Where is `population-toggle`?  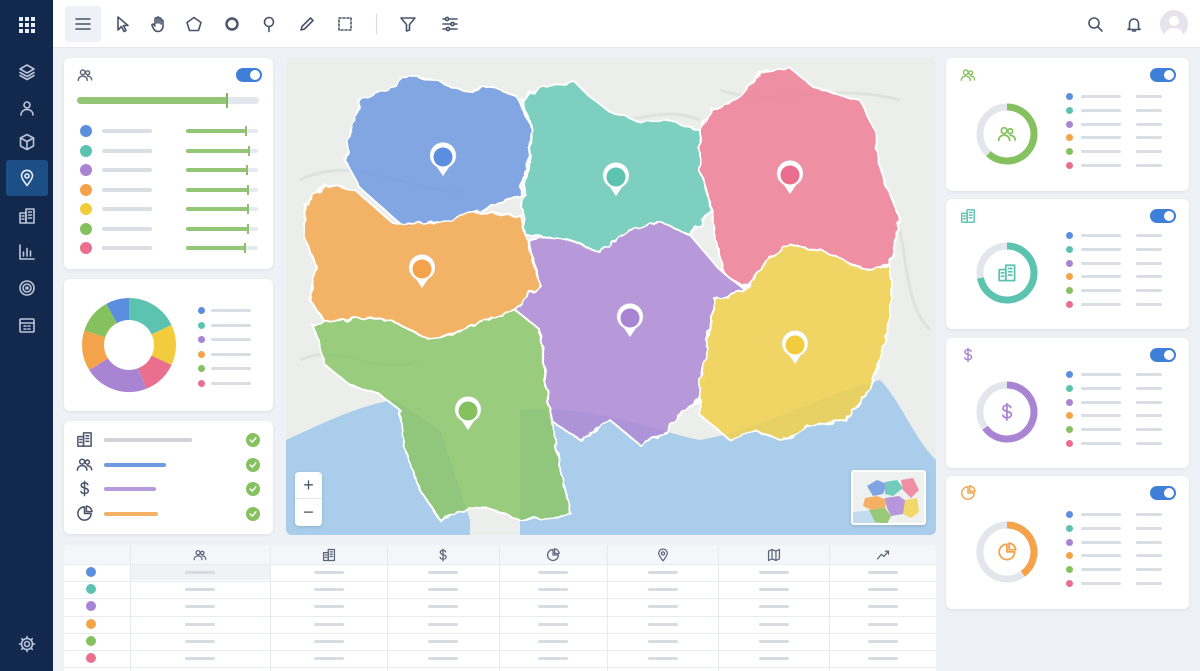 population-toggle is located at coordinates (249, 75).